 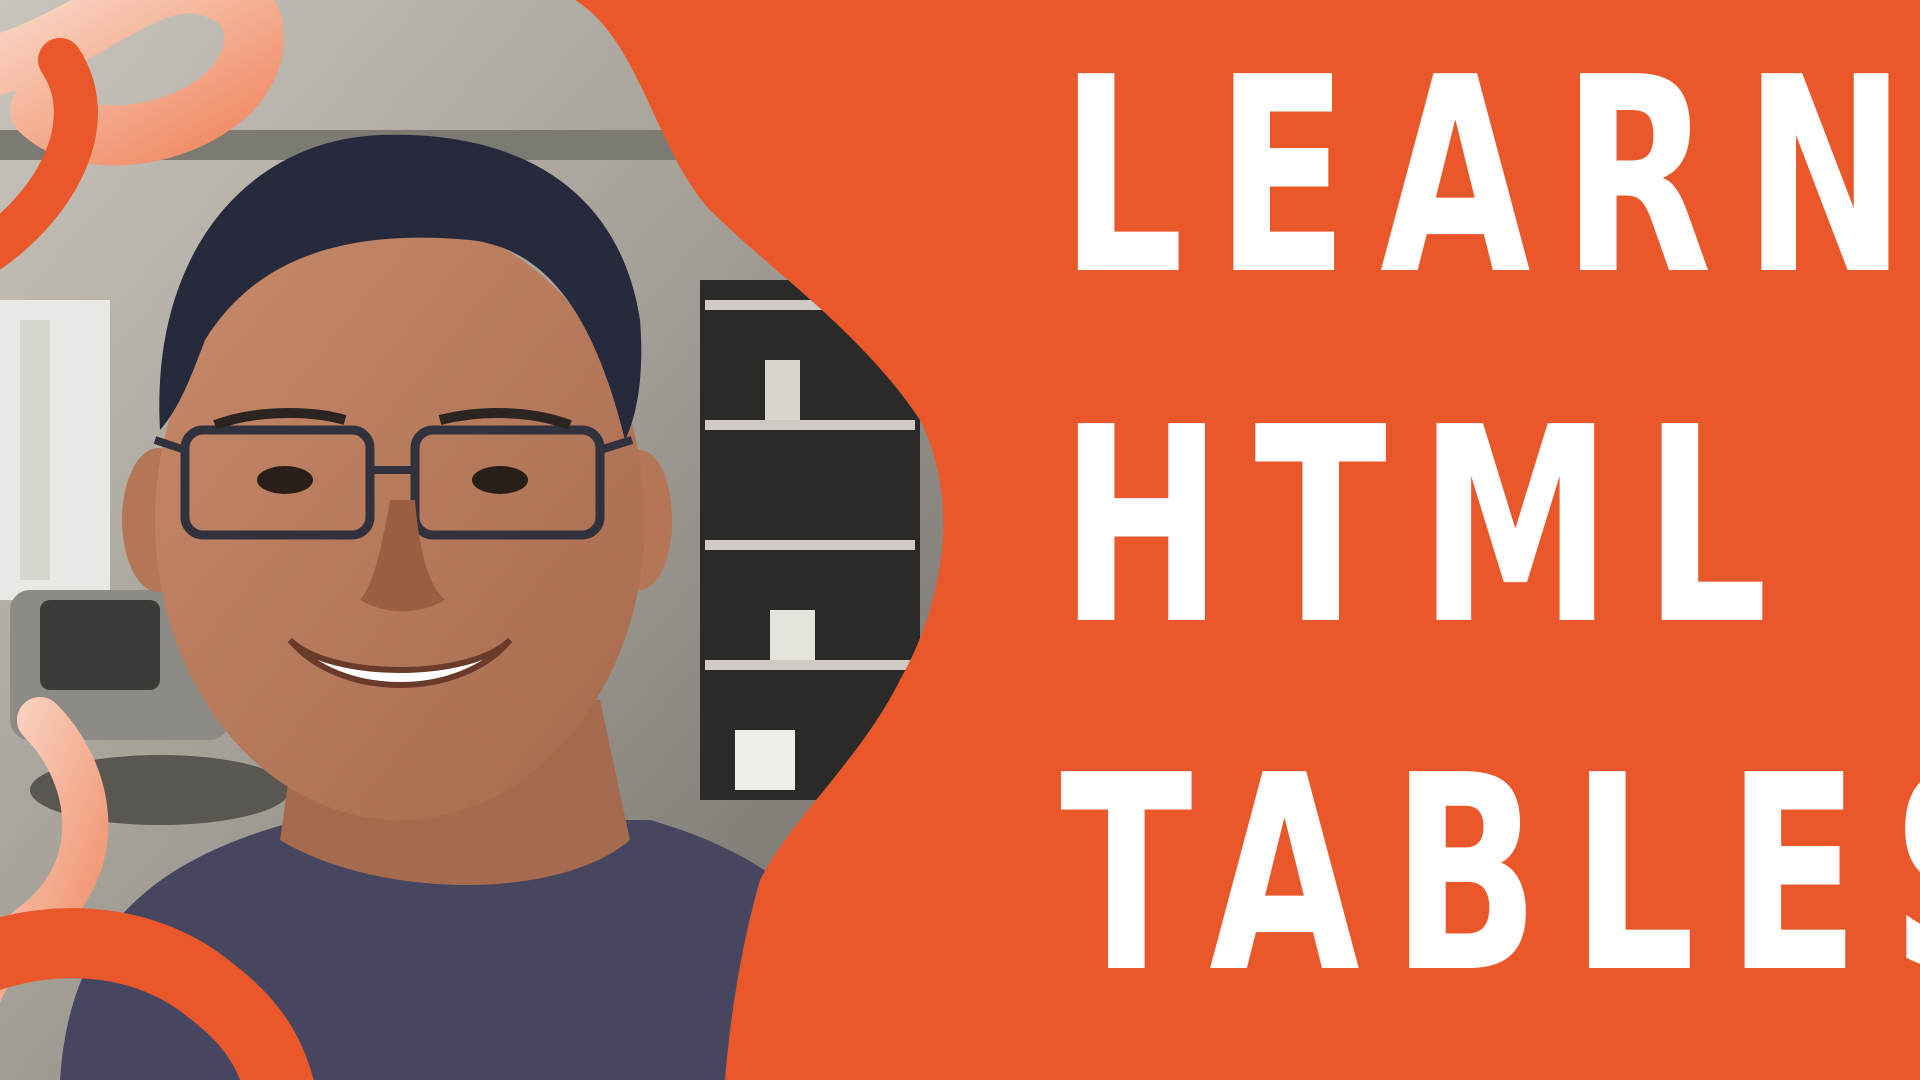 I want to click on headline-line-2: HTML, so click(x=1430, y=526).